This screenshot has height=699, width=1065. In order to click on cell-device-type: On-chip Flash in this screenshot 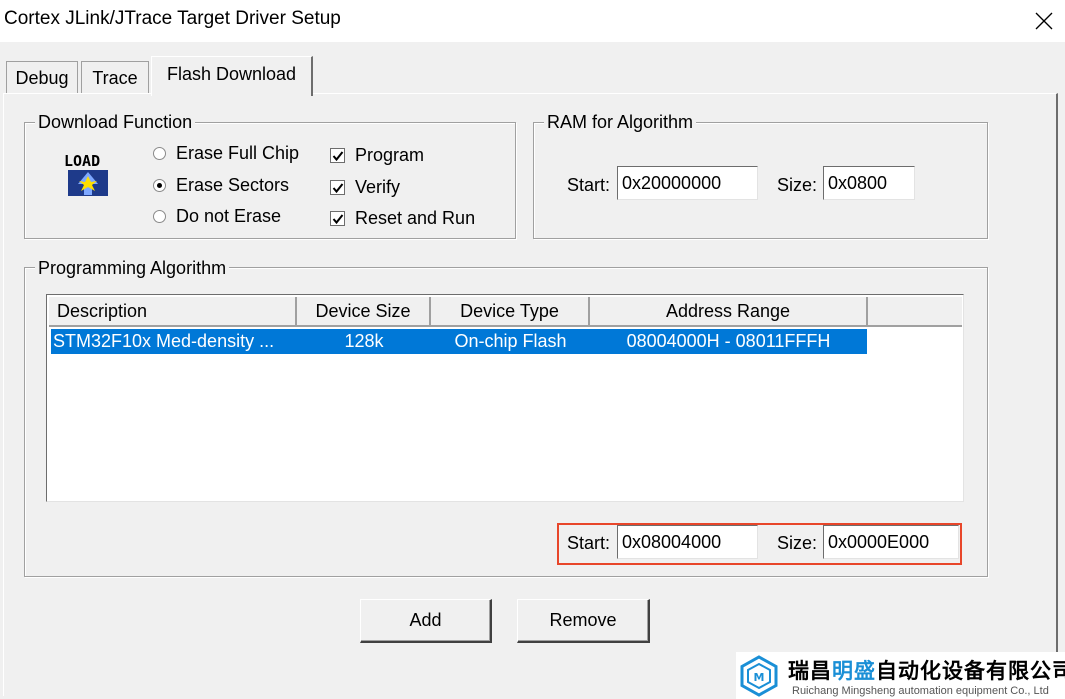, I will do `click(510, 341)`.